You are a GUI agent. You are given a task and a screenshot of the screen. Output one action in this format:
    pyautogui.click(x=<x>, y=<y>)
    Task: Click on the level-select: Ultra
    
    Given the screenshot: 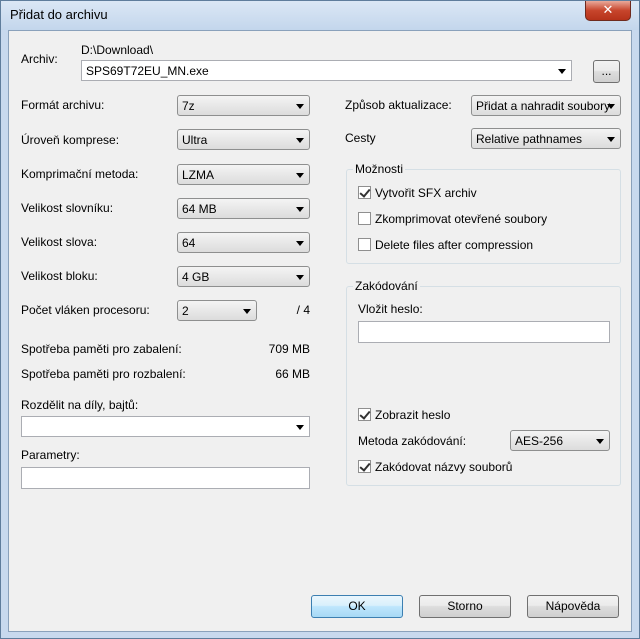 What is the action you would take?
    pyautogui.click(x=243, y=139)
    